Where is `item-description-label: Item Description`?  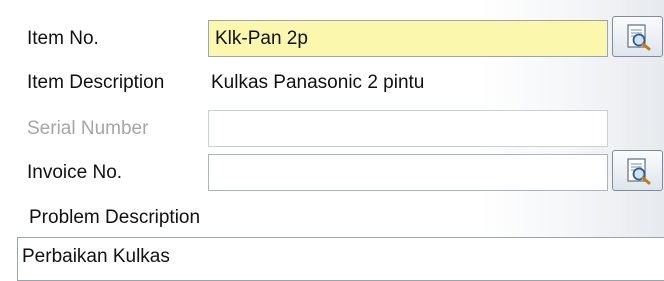
item-description-label: Item Description is located at coordinates (96, 82).